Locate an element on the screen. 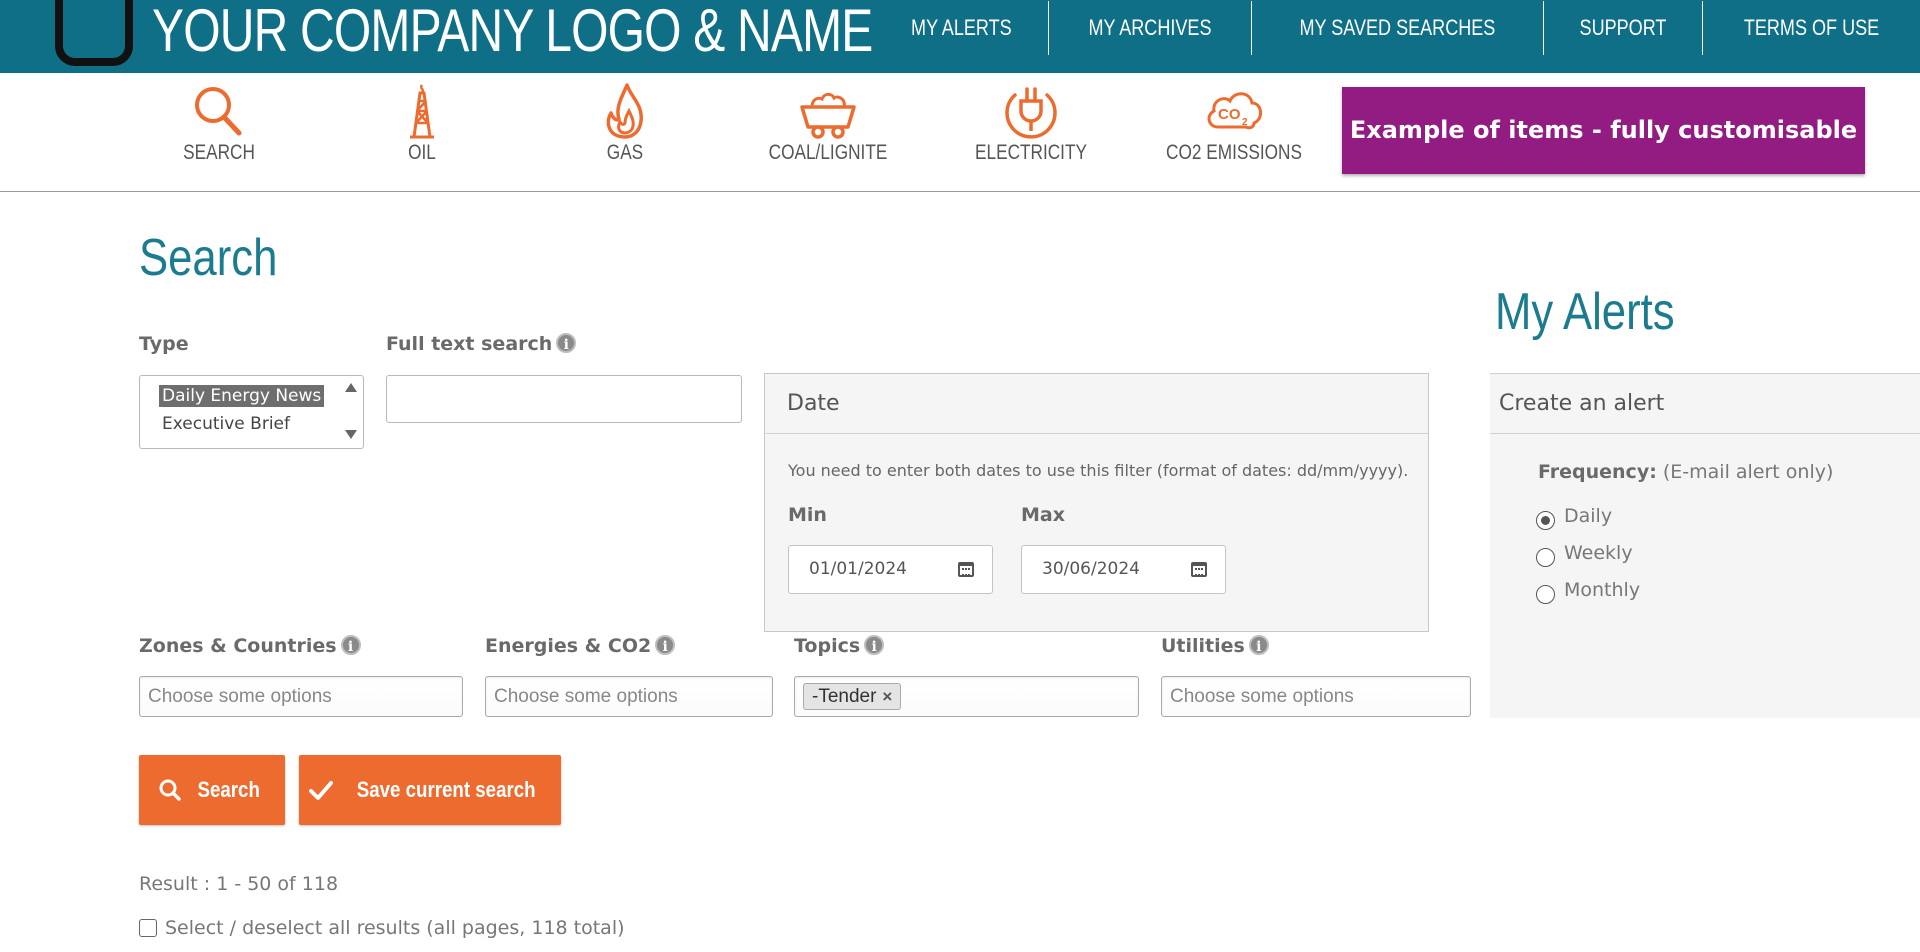 The image size is (1920, 952). date-max-value: 30/06/2024 is located at coordinates (1091, 569).